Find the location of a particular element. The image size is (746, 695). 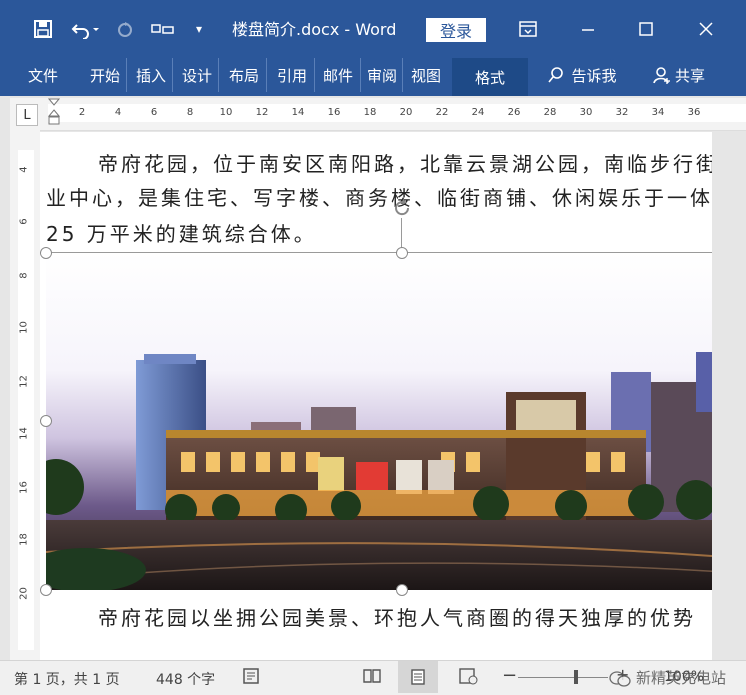

ruler-tick: 2 is located at coordinates (82, 112).